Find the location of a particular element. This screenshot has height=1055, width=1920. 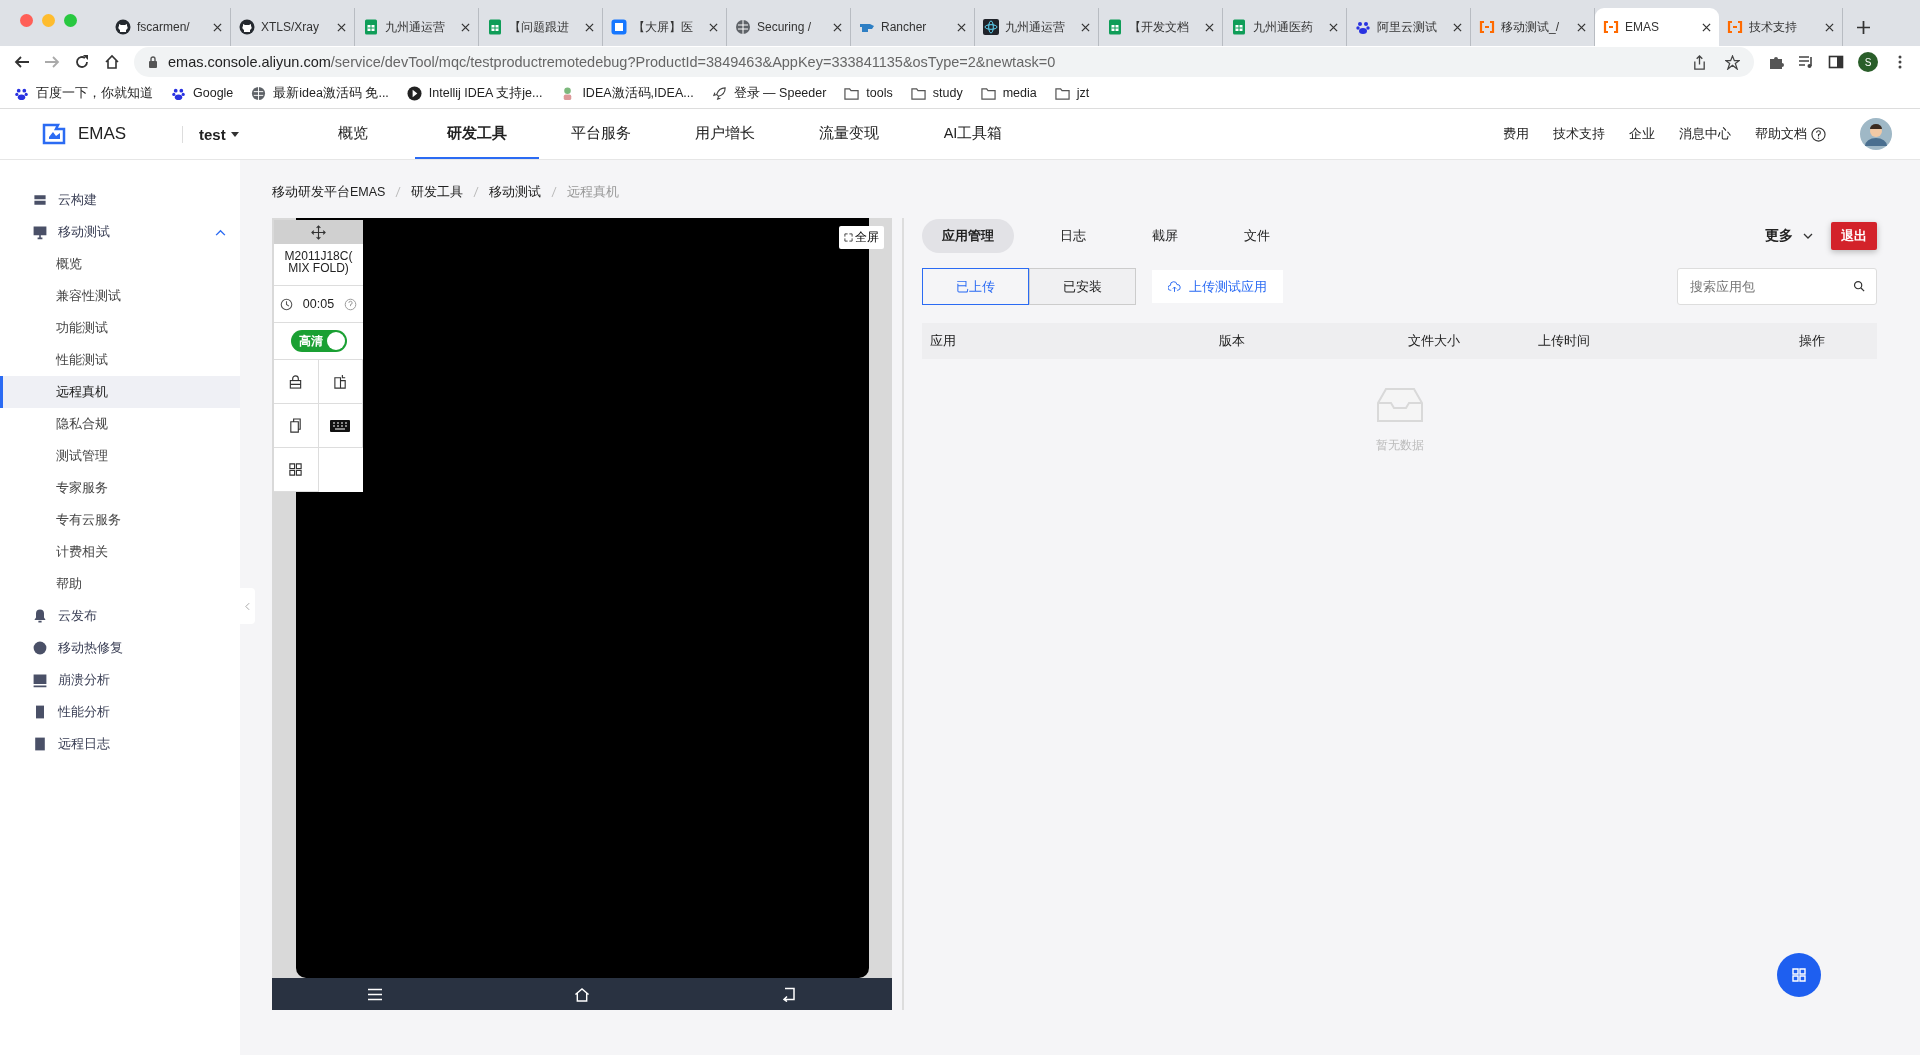

breadcrumb-item: 移动测试 is located at coordinates (515, 192).